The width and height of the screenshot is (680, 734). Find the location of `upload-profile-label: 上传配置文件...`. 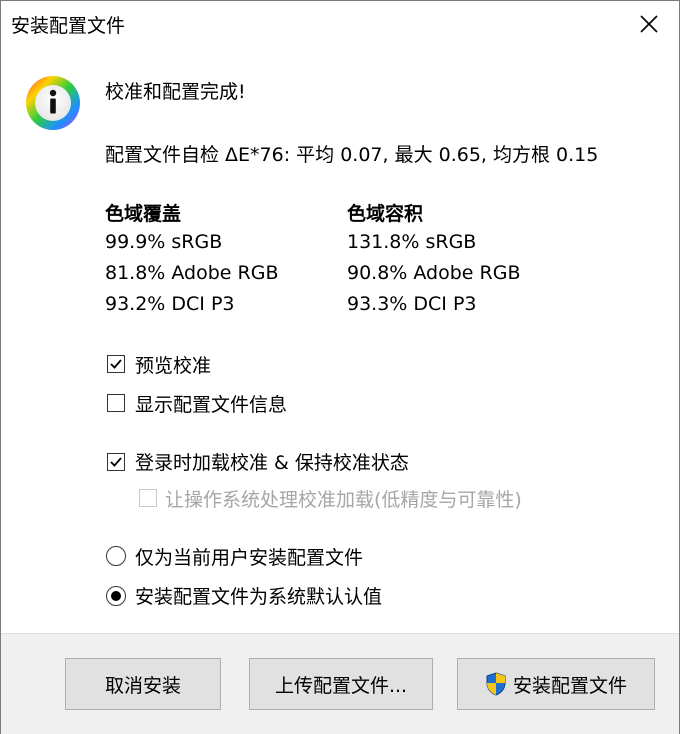

upload-profile-label: 上传配置文件... is located at coordinates (341, 685).